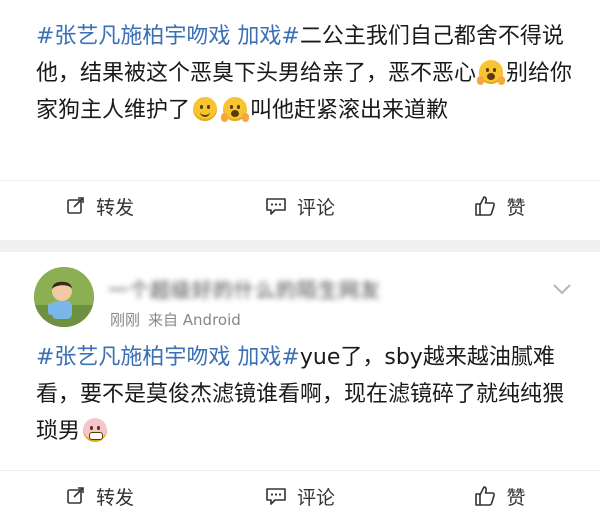 The width and height of the screenshot is (600, 521). What do you see at coordinates (125, 320) in the screenshot?
I see `post-time: 刚刚` at bounding box center [125, 320].